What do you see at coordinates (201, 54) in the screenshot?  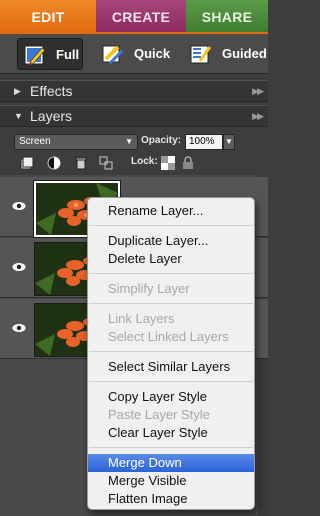 I see `guided-edit-icon` at bounding box center [201, 54].